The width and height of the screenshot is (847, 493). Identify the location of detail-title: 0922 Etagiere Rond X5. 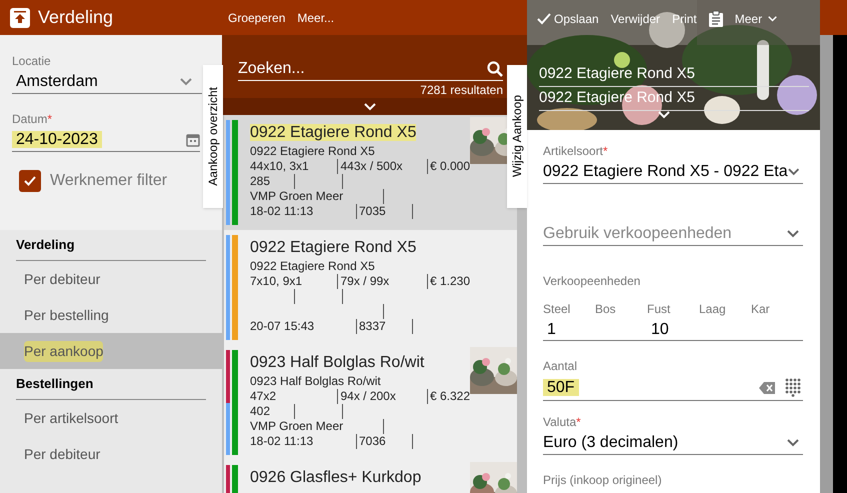
(674, 75).